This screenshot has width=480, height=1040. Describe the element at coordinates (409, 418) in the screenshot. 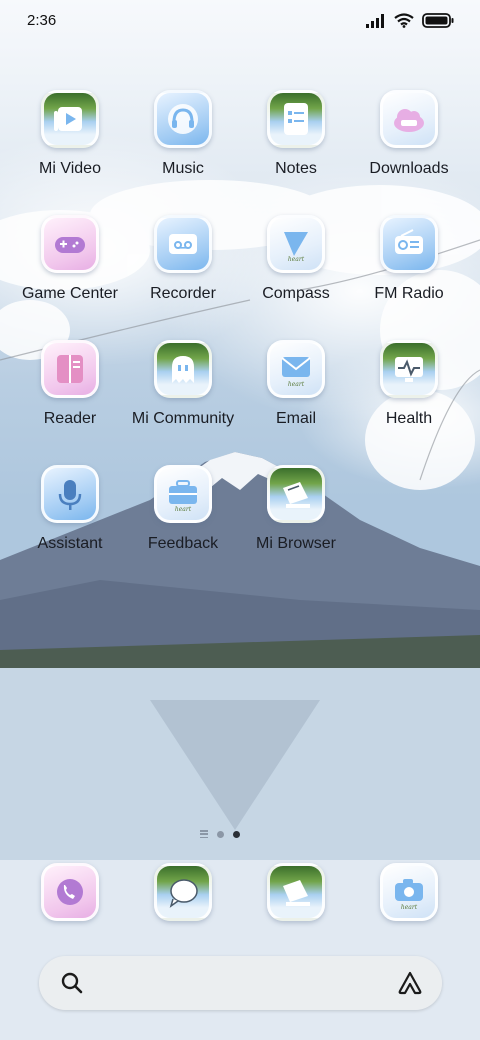

I see `app-label: Health` at that location.